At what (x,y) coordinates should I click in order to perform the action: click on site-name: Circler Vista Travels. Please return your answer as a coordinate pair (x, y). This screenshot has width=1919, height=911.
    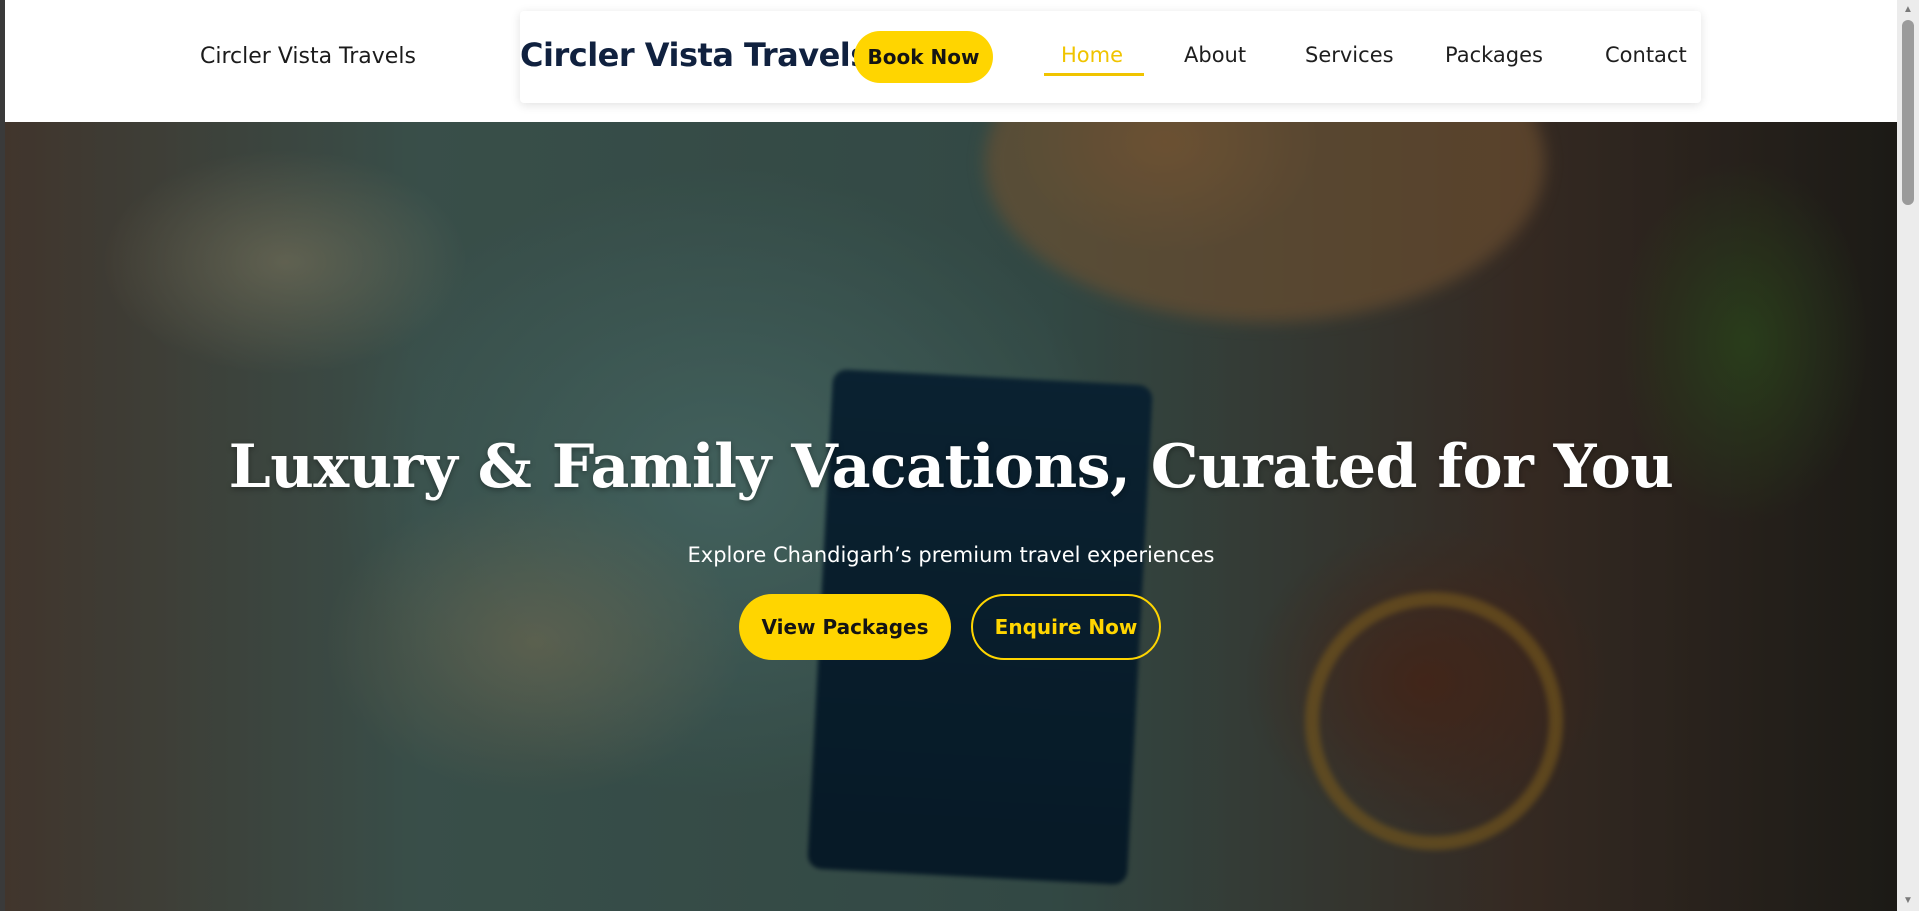
    Looking at the image, I should click on (308, 56).